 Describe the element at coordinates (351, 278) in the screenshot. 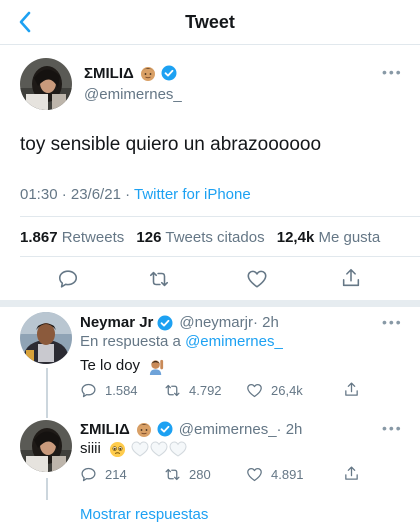

I see `share-icon` at that location.